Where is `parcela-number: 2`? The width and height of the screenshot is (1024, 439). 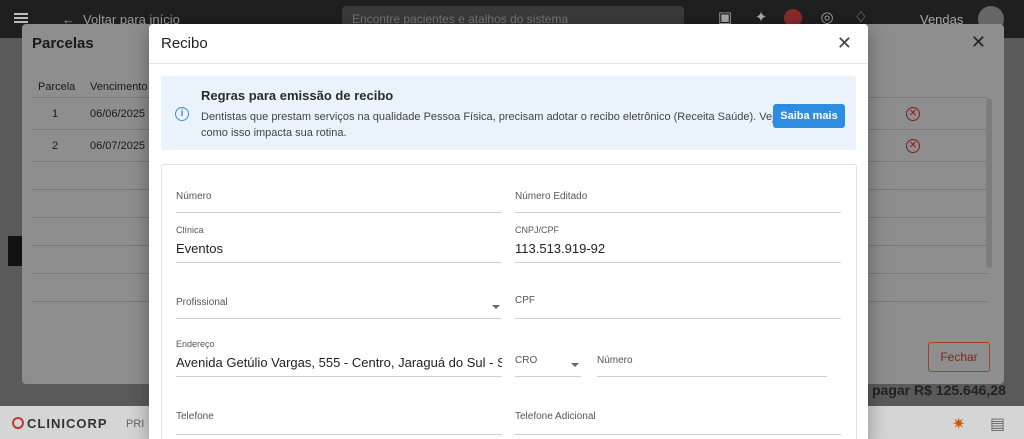
parcela-number: 2 is located at coordinates (55, 145).